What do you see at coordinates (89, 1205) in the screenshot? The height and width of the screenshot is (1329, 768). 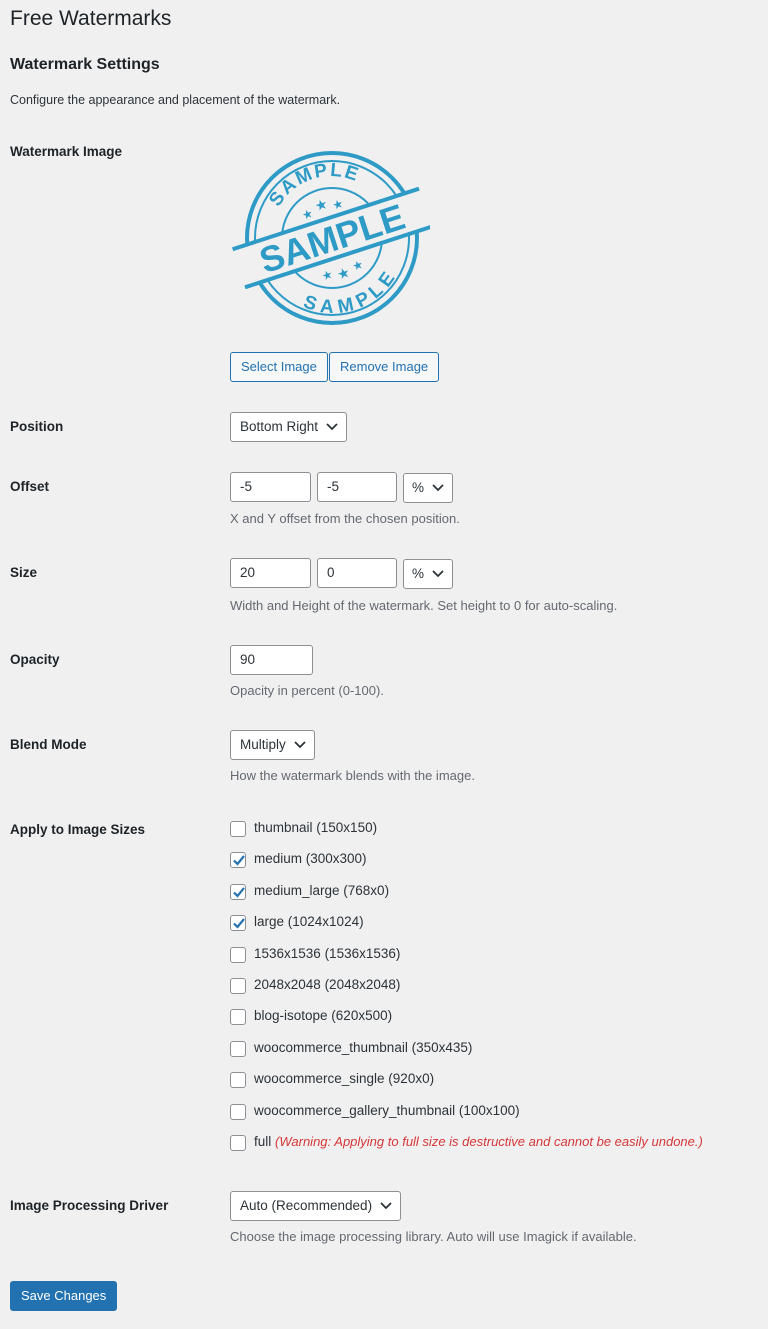 I see `driver-label: Image Processing Driver` at bounding box center [89, 1205].